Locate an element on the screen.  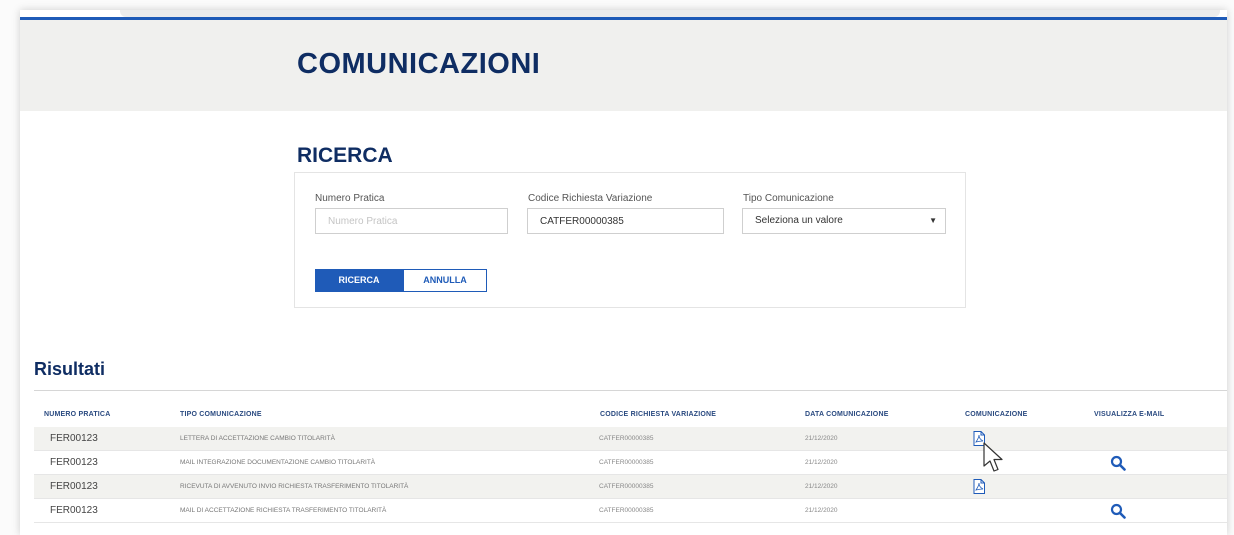
column-header-comunicazione: COMUNICAZIONE is located at coordinates (996, 414).